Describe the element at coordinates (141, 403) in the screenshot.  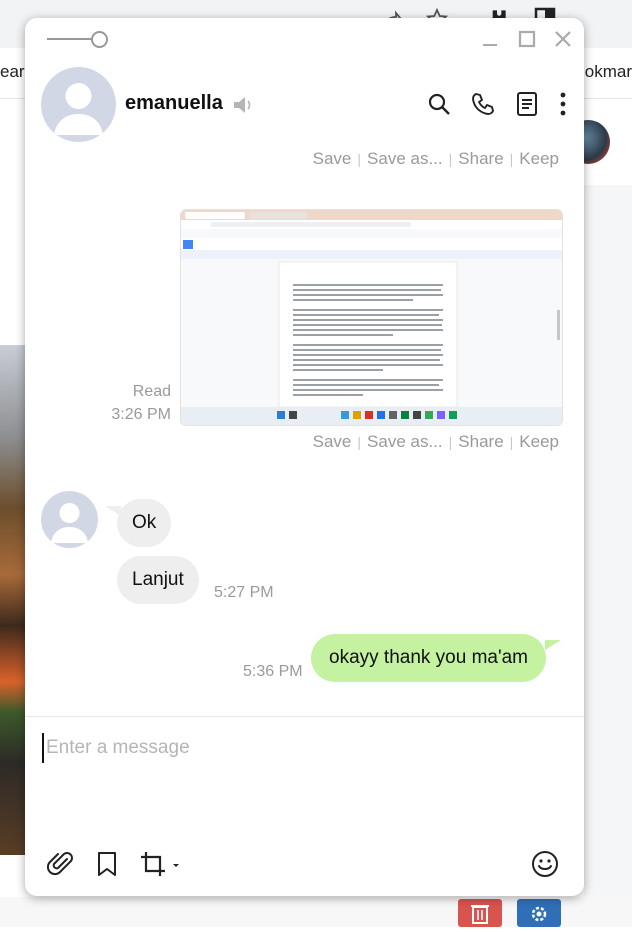
I see `read-receipt: Read 3:26 PM` at that location.